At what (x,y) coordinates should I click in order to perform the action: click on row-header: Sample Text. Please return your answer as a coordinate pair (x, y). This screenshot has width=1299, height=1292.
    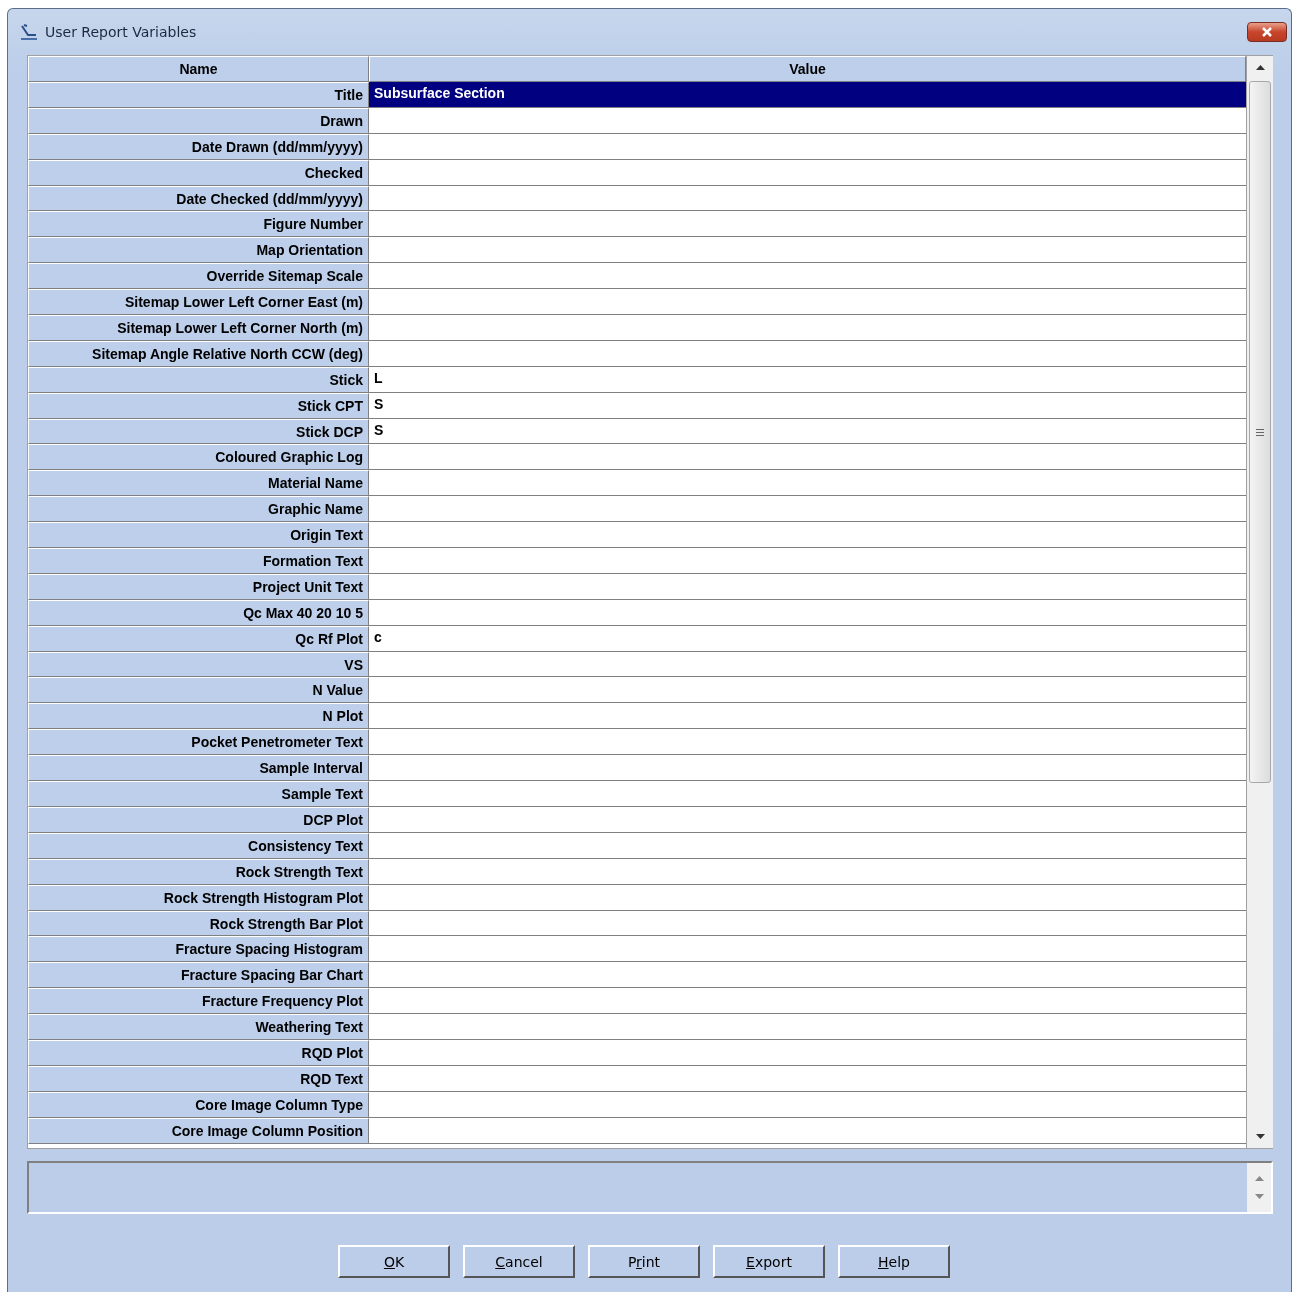
    Looking at the image, I should click on (198, 794).